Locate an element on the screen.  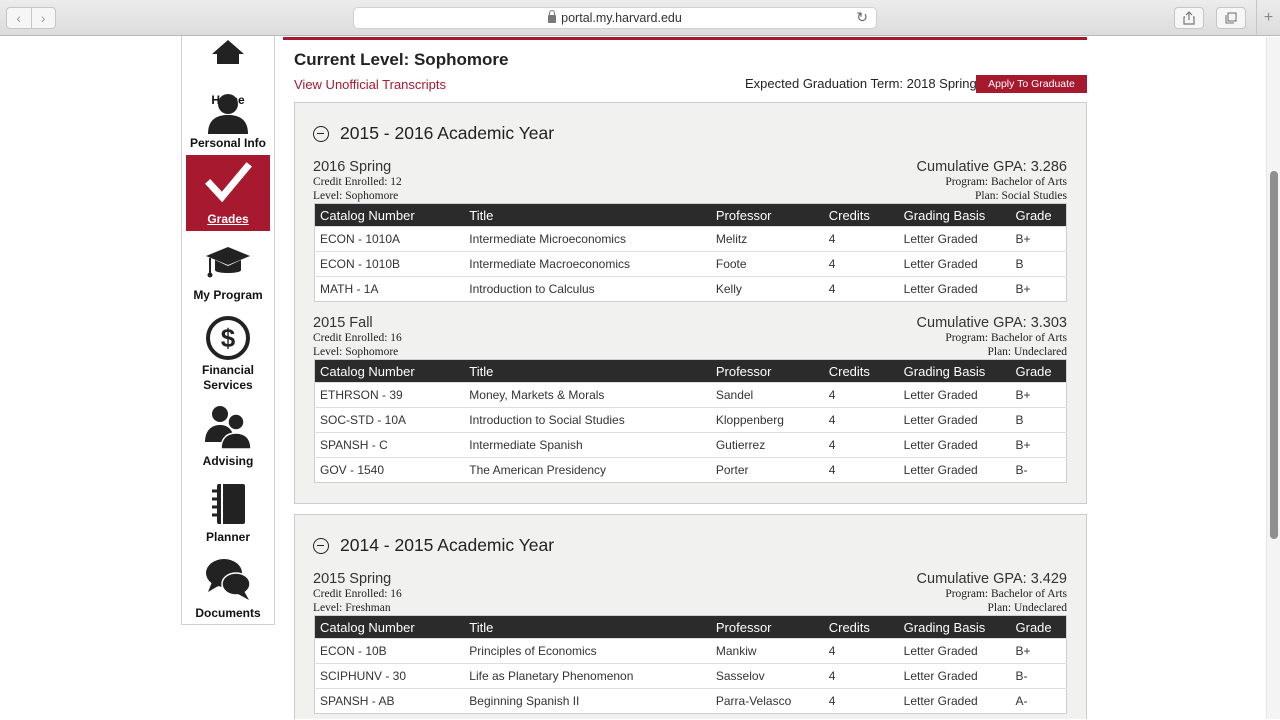
academic-year-header: 2014 - 2015 Academic Year is located at coordinates (433, 545).